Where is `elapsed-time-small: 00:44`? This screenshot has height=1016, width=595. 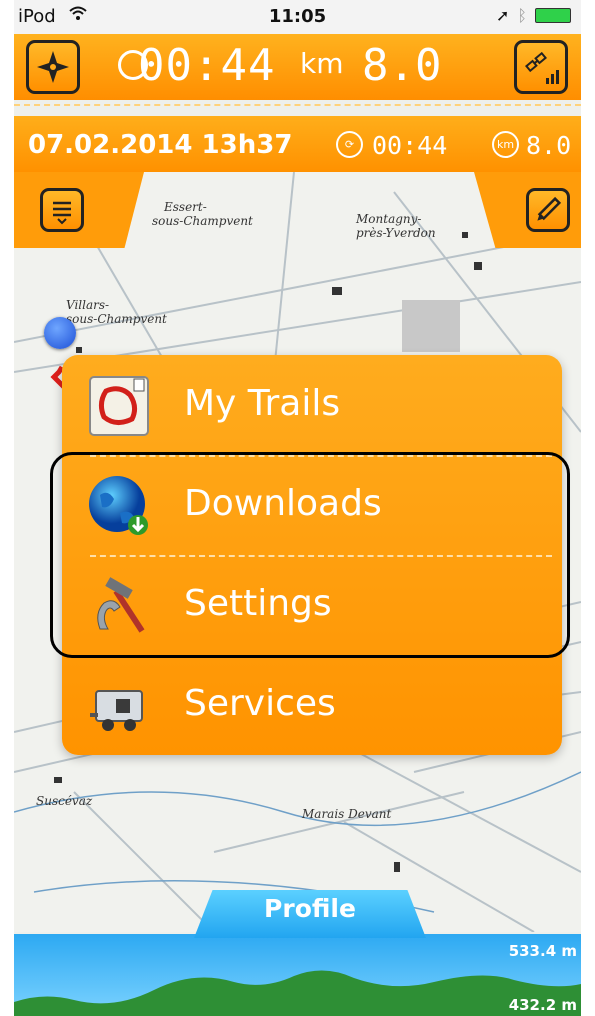 elapsed-time-small: 00:44 is located at coordinates (410, 145).